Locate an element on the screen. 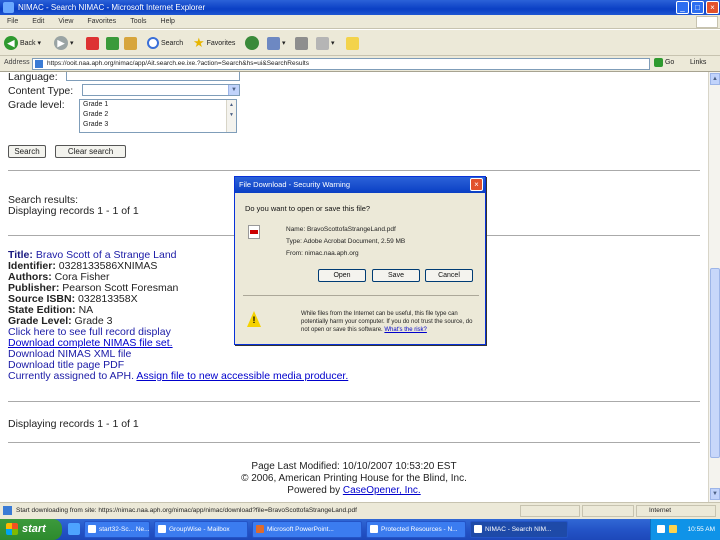 This screenshot has width=720, height=540. links-button: Links is located at coordinates (698, 62).